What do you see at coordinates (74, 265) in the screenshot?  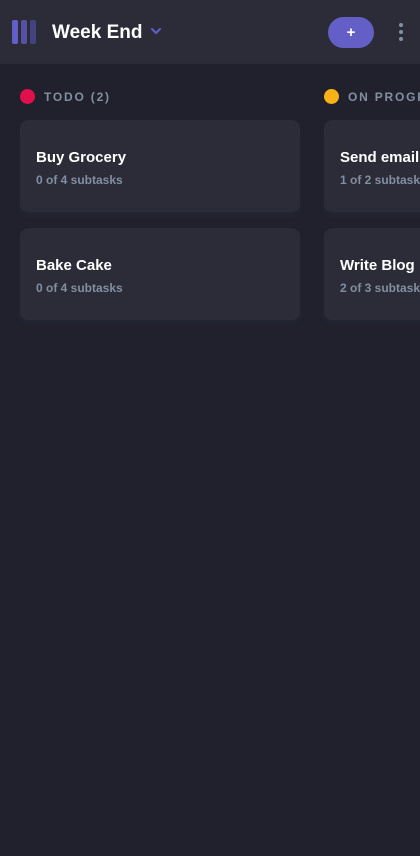 I see `task-title: Bake Cake` at bounding box center [74, 265].